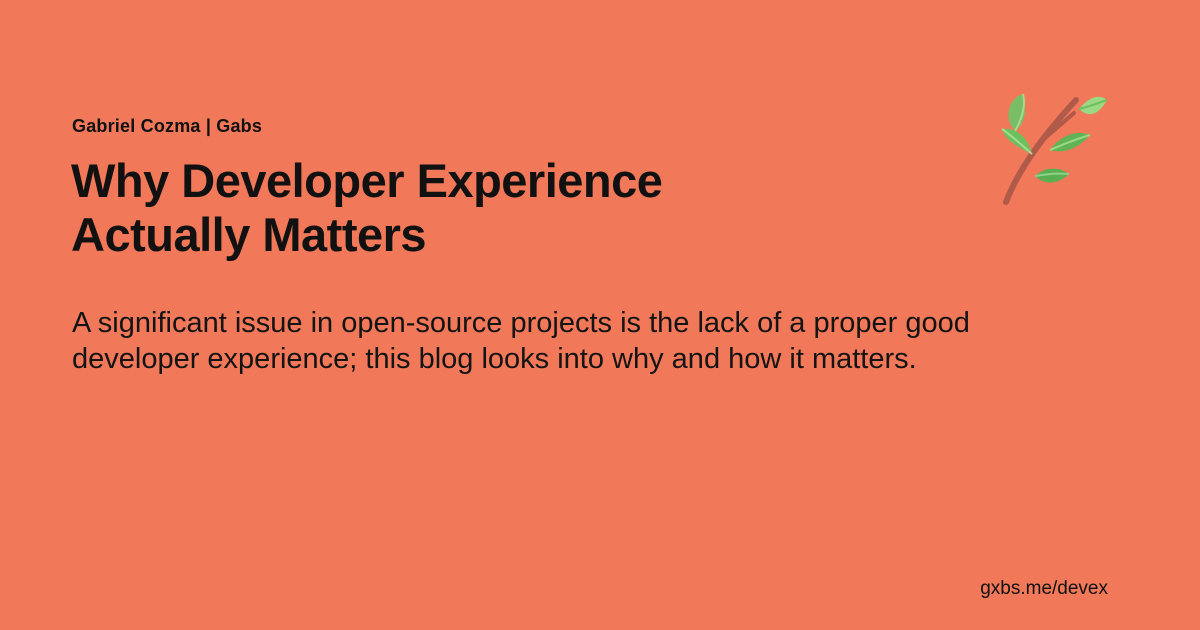 This screenshot has width=1200, height=630. Describe the element at coordinates (1054, 149) in the screenshot. I see `leafy-branch-svg` at that location.